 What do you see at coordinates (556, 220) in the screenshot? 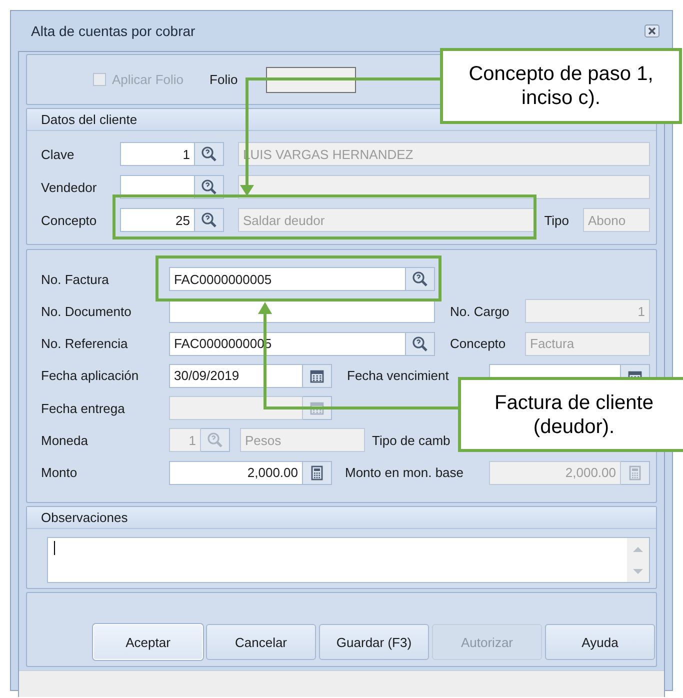
I see `field-label: Tipo` at bounding box center [556, 220].